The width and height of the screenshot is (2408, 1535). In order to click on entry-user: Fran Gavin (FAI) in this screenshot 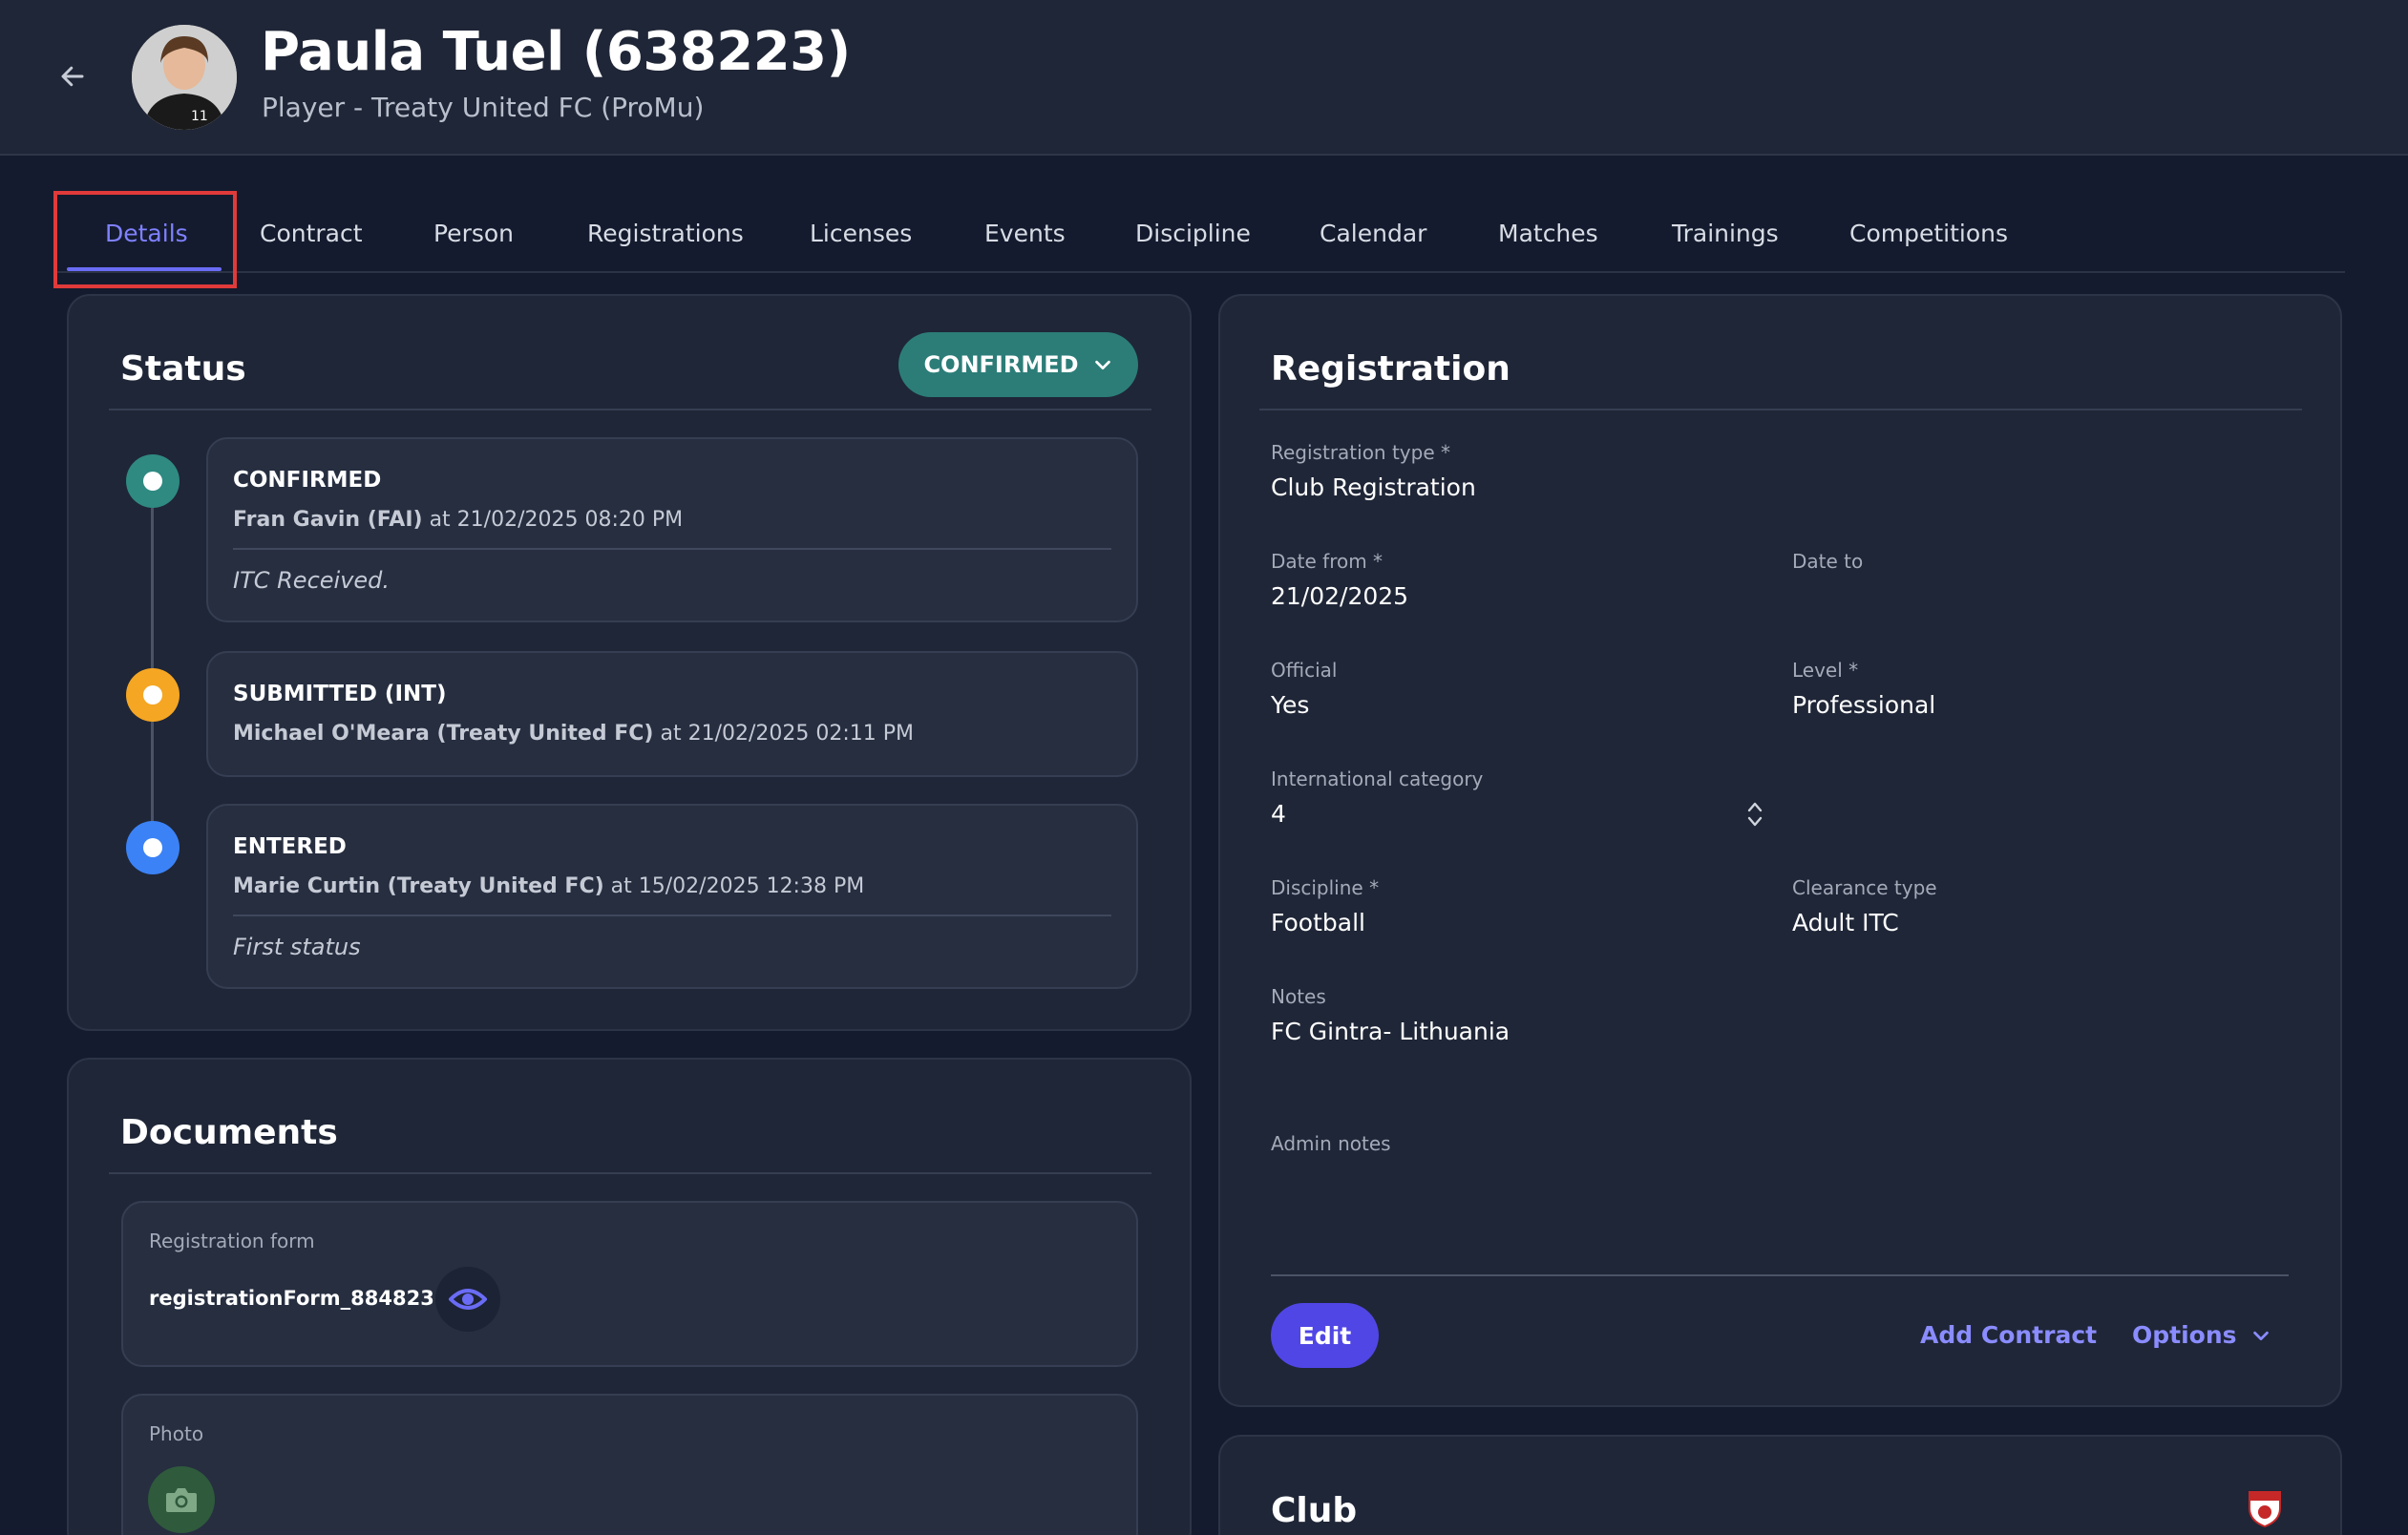, I will do `click(328, 520)`.